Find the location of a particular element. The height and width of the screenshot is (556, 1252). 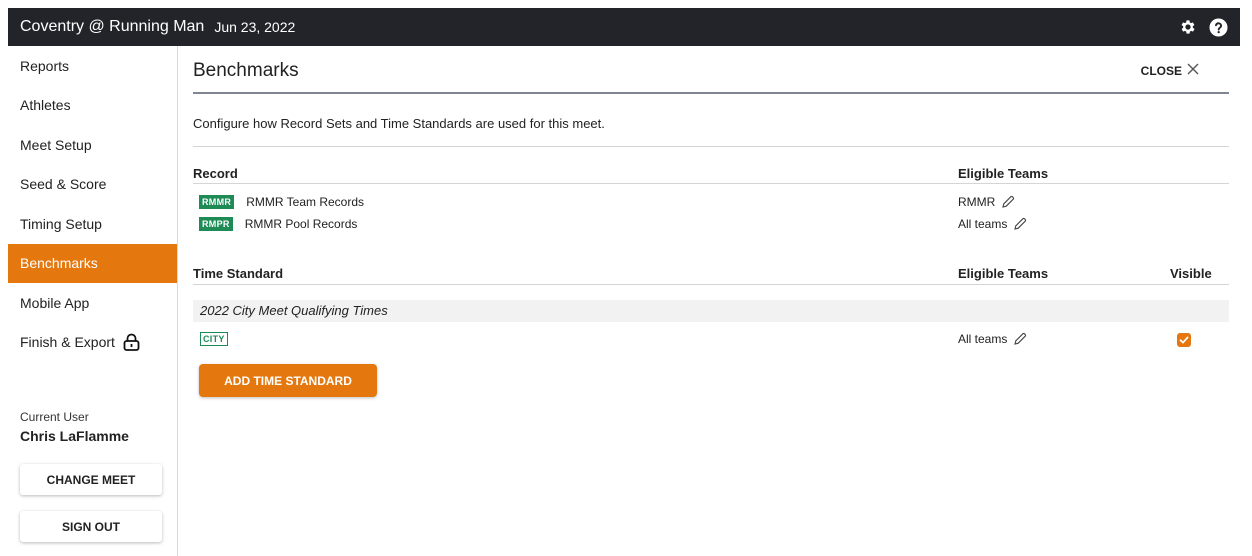

add-time-standard-button: ADD TIME STANDARD is located at coordinates (288, 380).